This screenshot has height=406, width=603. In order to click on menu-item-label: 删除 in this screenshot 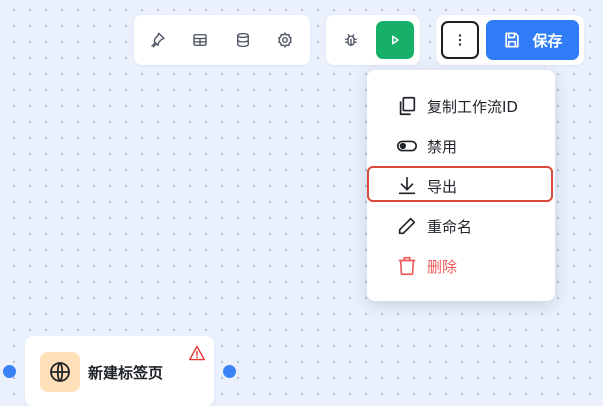, I will do `click(442, 266)`.